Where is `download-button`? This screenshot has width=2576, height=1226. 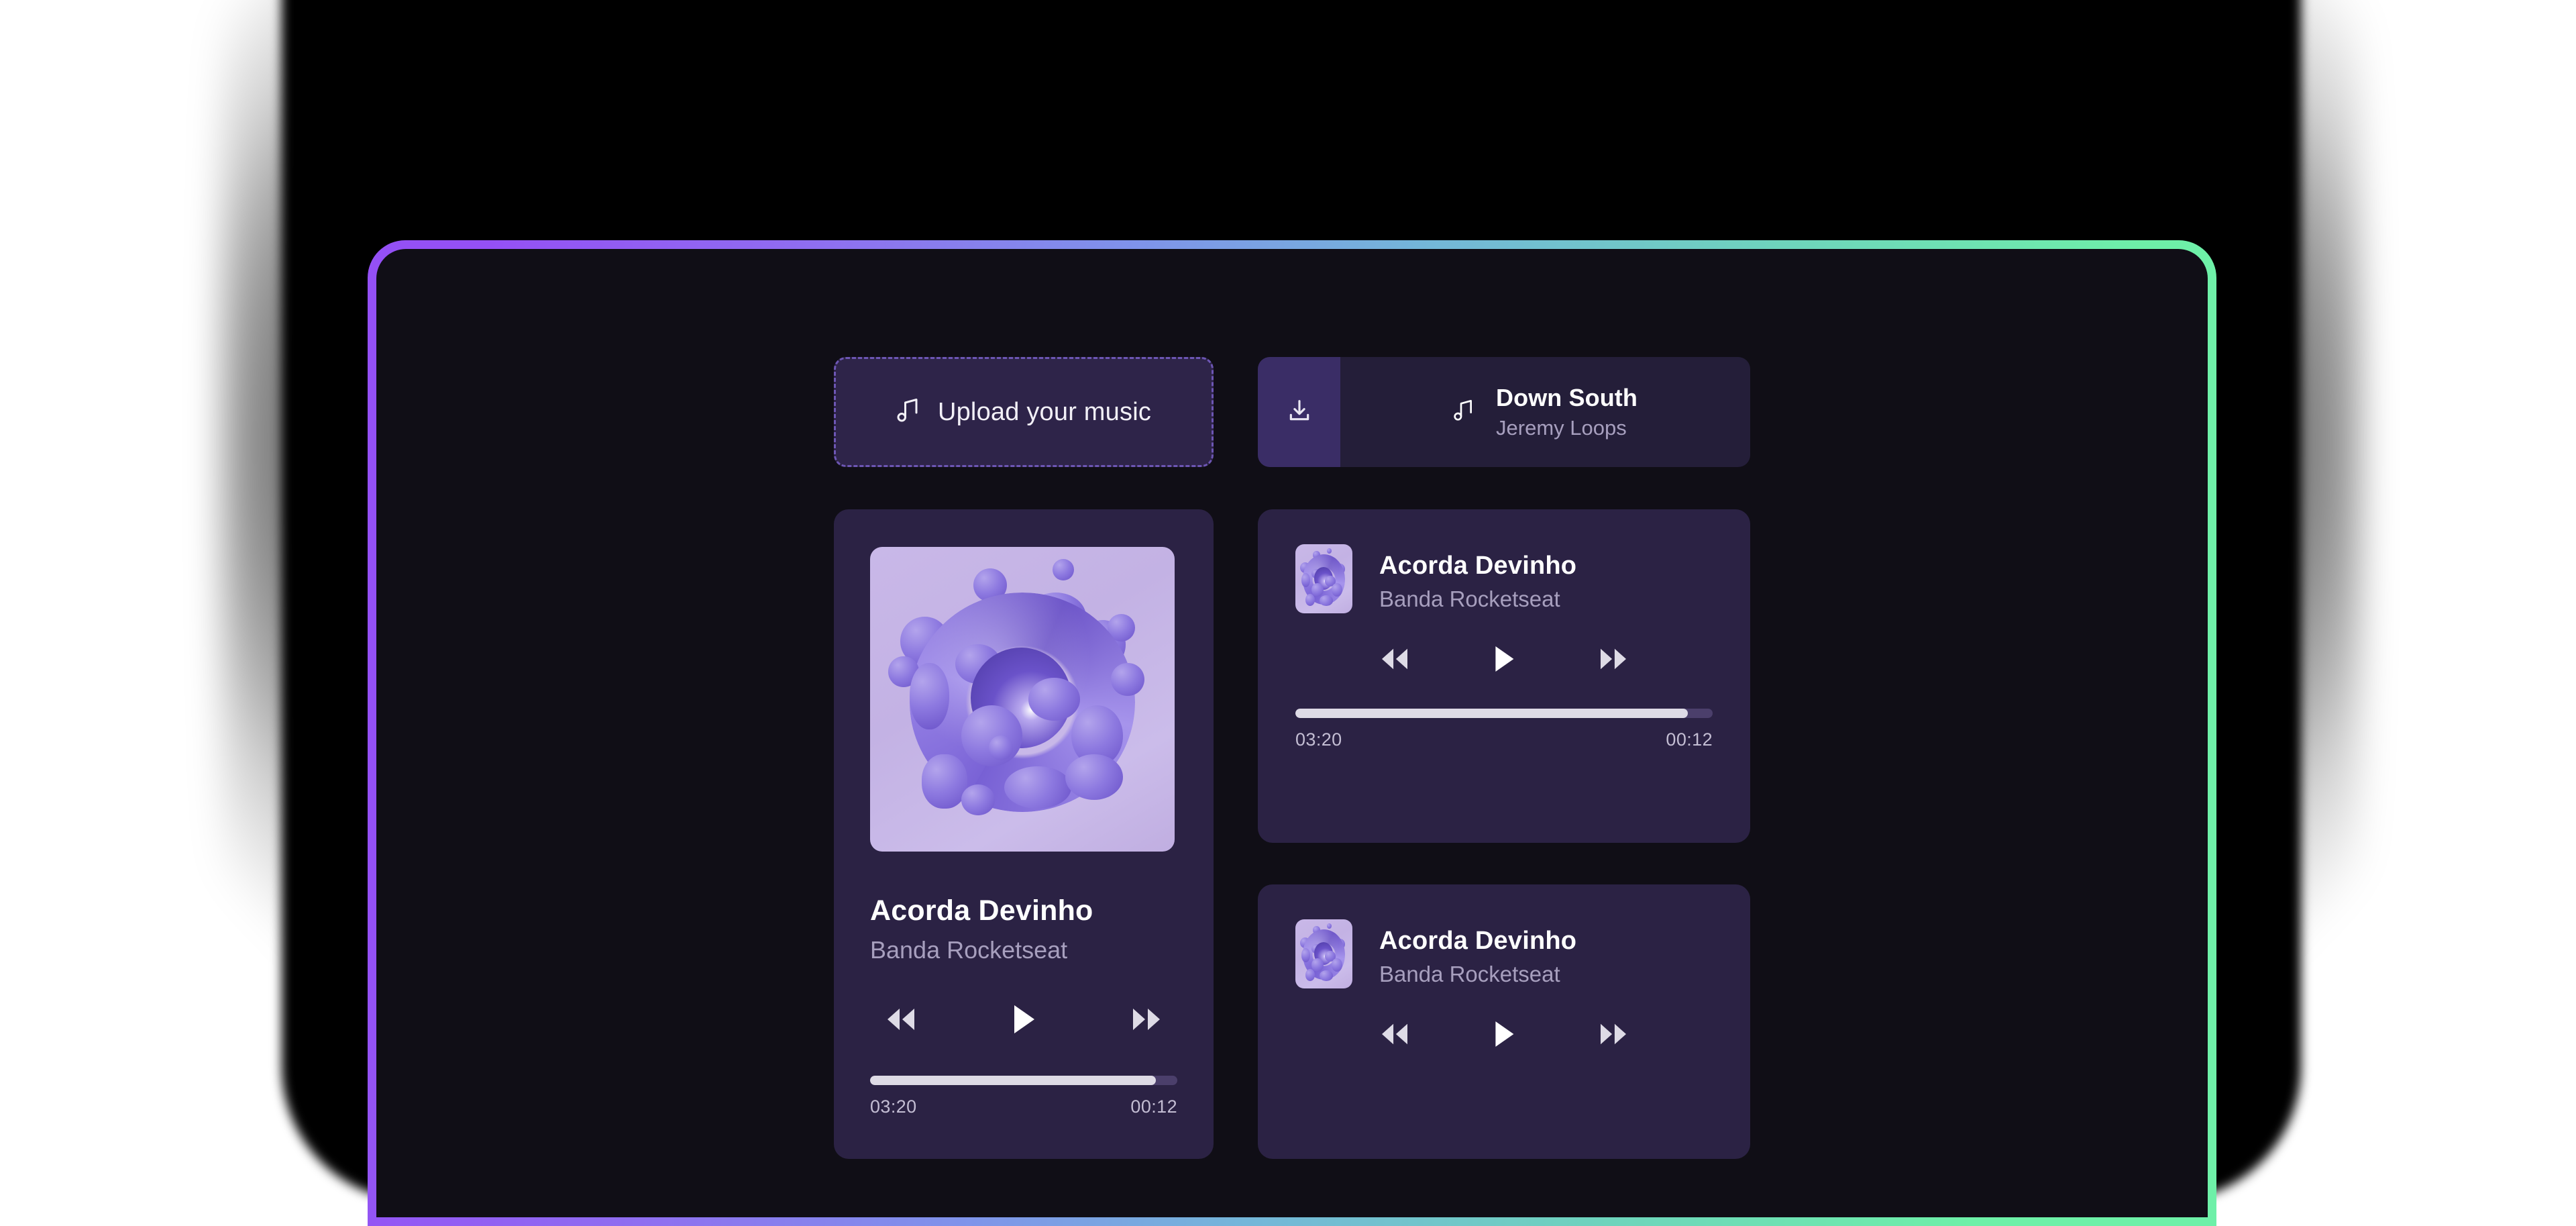
download-button is located at coordinates (1299, 412).